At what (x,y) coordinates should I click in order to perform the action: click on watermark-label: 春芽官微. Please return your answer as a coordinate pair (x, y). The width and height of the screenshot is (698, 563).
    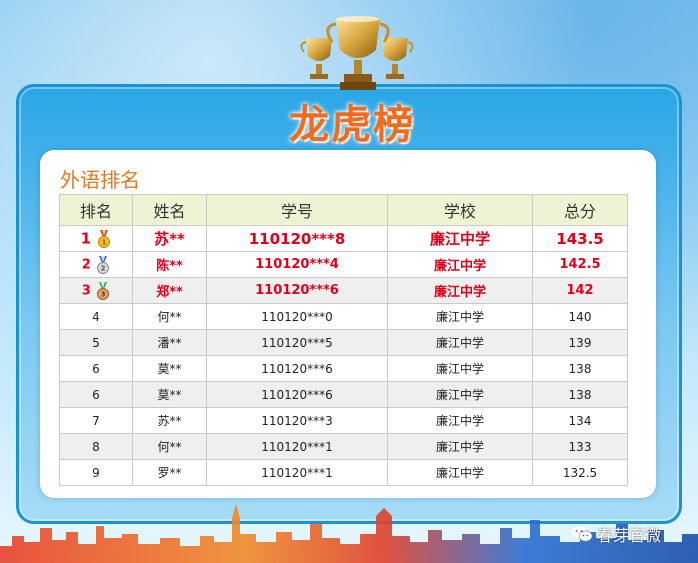
    Looking at the image, I should click on (629, 535).